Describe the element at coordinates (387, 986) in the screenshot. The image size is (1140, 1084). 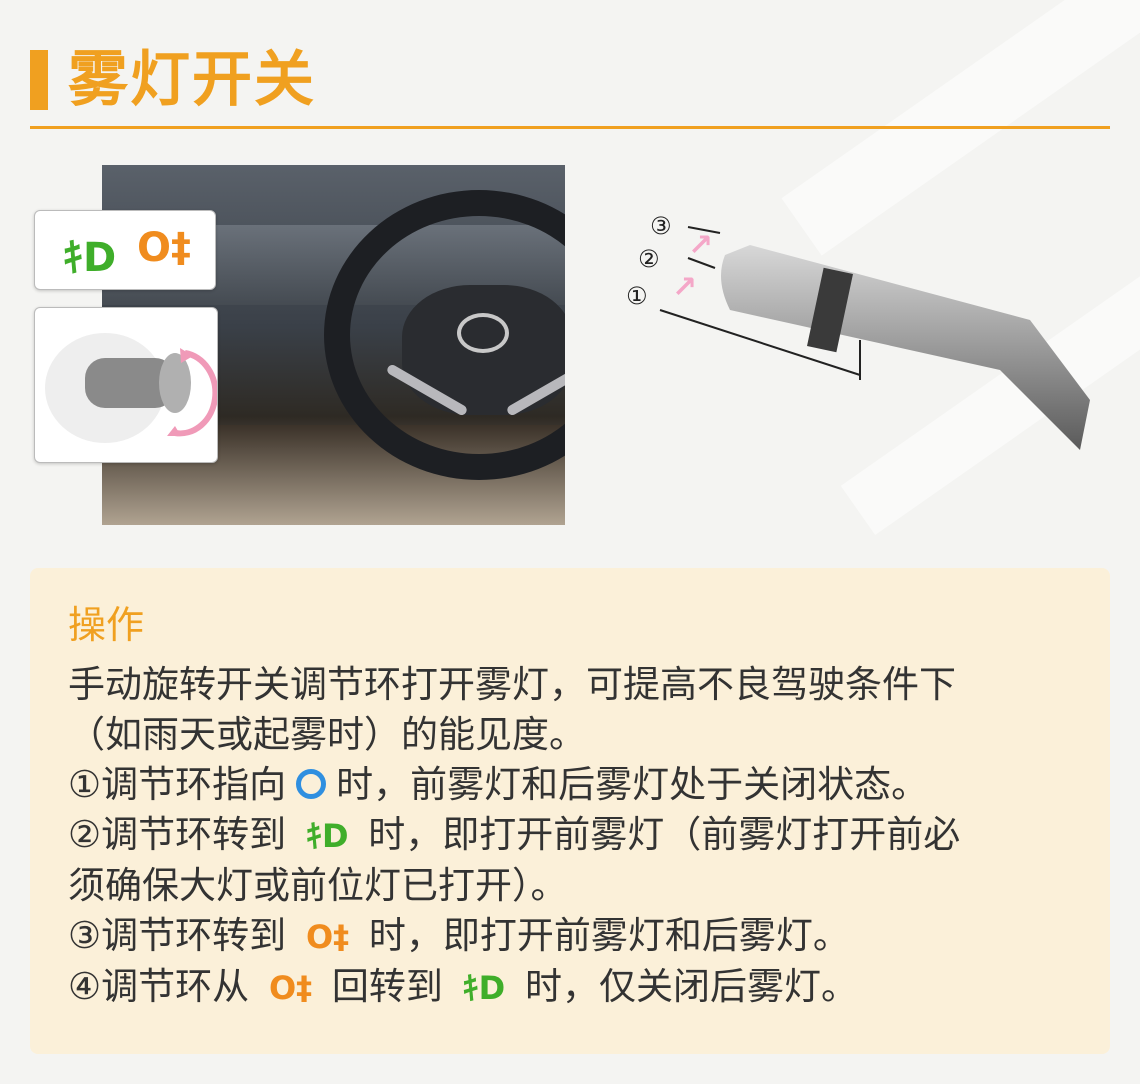
I see `step-4-middle: 回转到` at that location.